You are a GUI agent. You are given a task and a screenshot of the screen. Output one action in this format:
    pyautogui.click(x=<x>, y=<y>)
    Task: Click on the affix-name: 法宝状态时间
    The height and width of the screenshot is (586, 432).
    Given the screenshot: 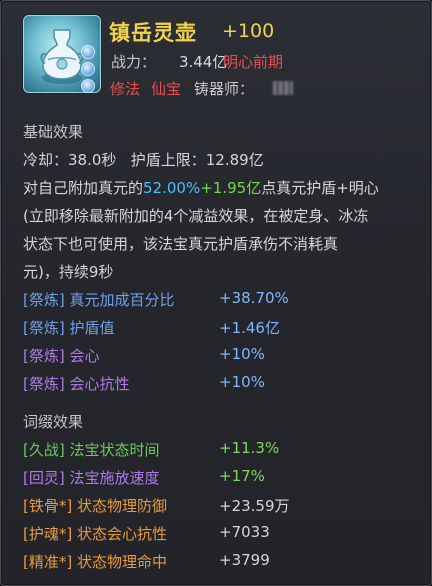 What is the action you would take?
    pyautogui.click(x=114, y=450)
    